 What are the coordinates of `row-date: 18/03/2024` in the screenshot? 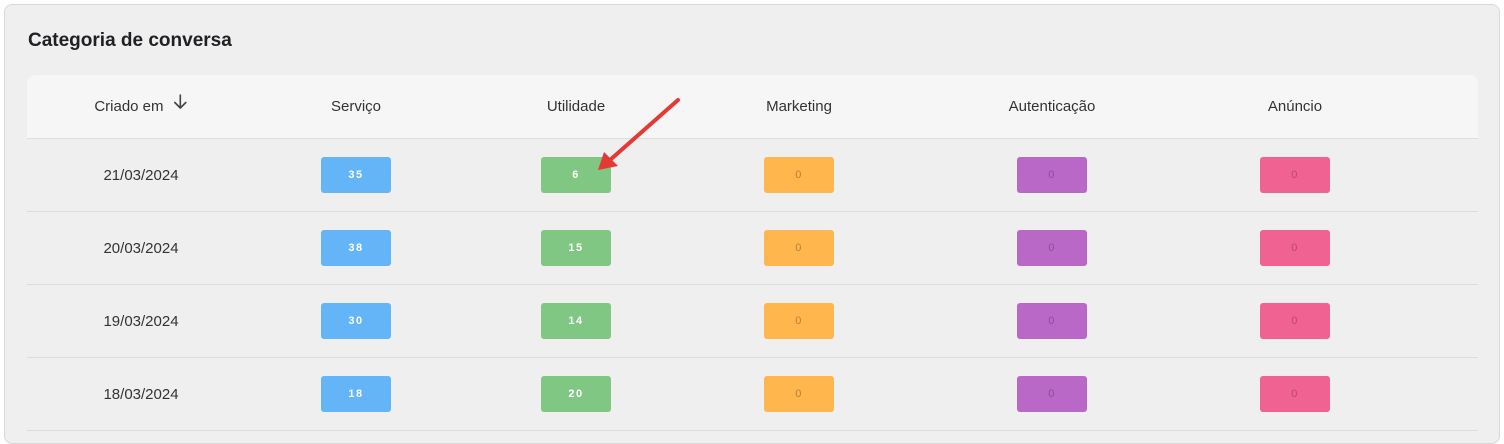 It's located at (141, 394).